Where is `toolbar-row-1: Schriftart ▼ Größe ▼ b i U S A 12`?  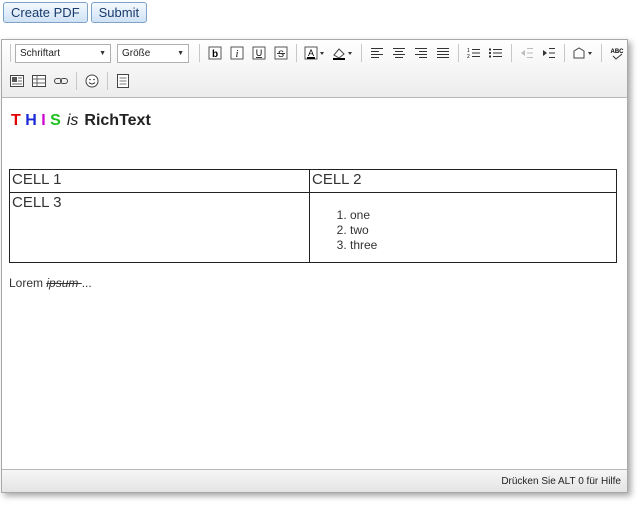
toolbar-row-1: Schriftart ▼ Größe ▼ b i U S A 12 is located at coordinates (317, 53).